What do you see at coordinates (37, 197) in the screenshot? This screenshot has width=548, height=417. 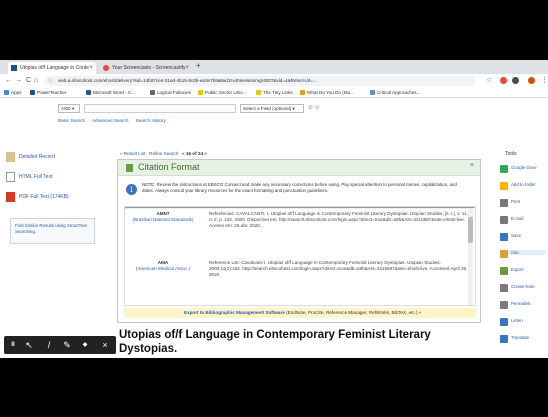 I see `pdf-full-text-link: PDF Full Text (174KB)` at bounding box center [37, 197].